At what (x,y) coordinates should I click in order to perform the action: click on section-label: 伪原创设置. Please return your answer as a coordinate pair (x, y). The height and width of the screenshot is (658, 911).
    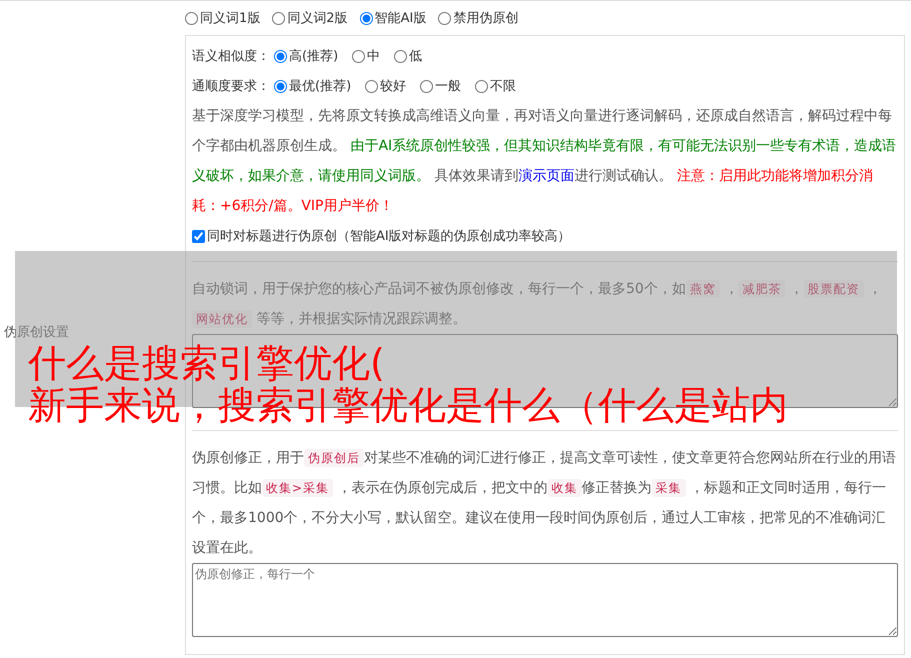
    Looking at the image, I should click on (36, 332).